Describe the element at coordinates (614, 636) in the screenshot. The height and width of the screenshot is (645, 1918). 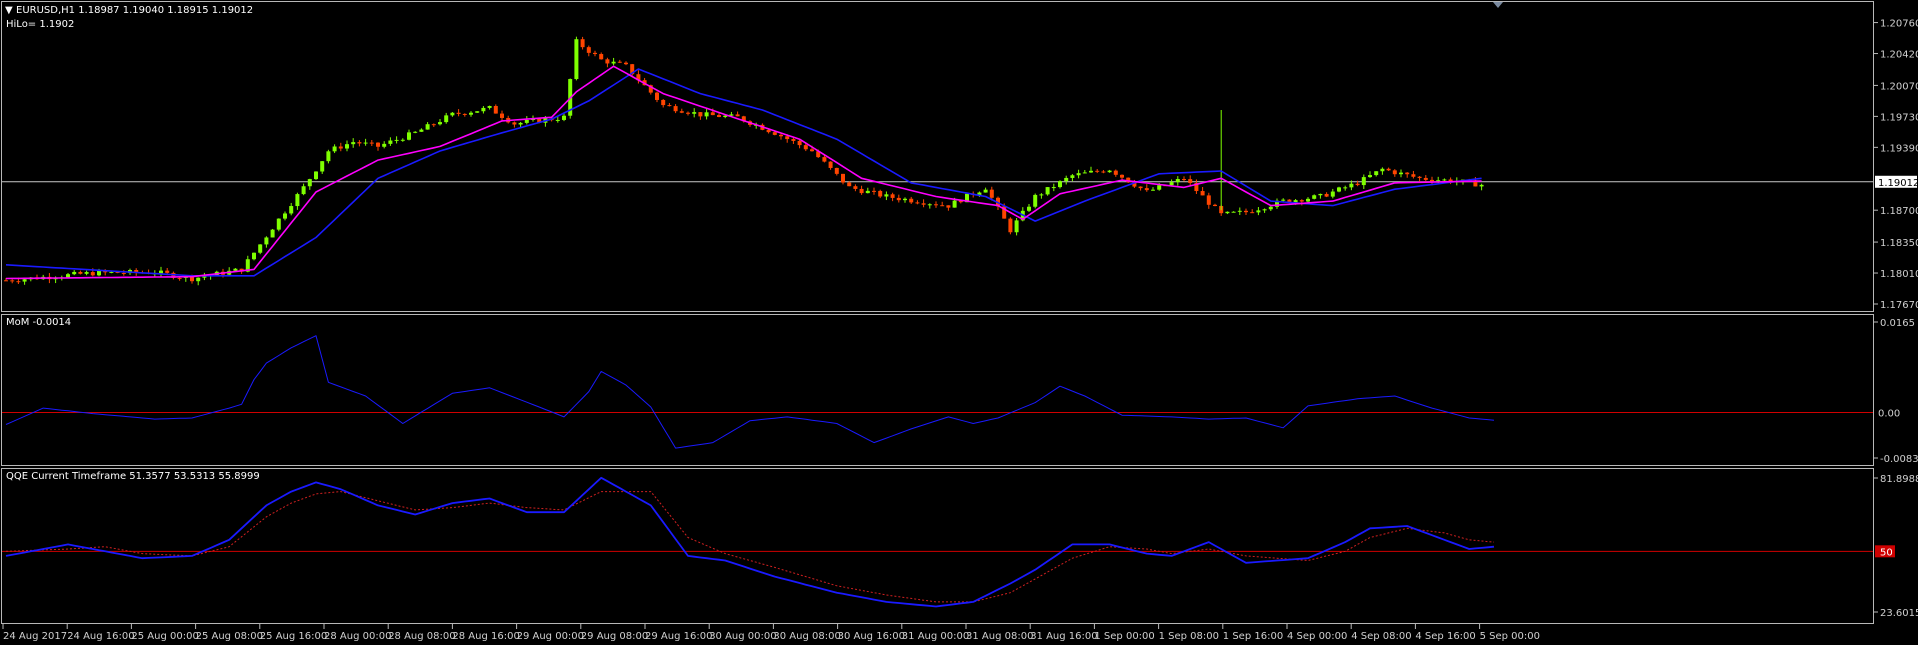
I see `x-tick-label: 29 Aug 08:00` at that location.